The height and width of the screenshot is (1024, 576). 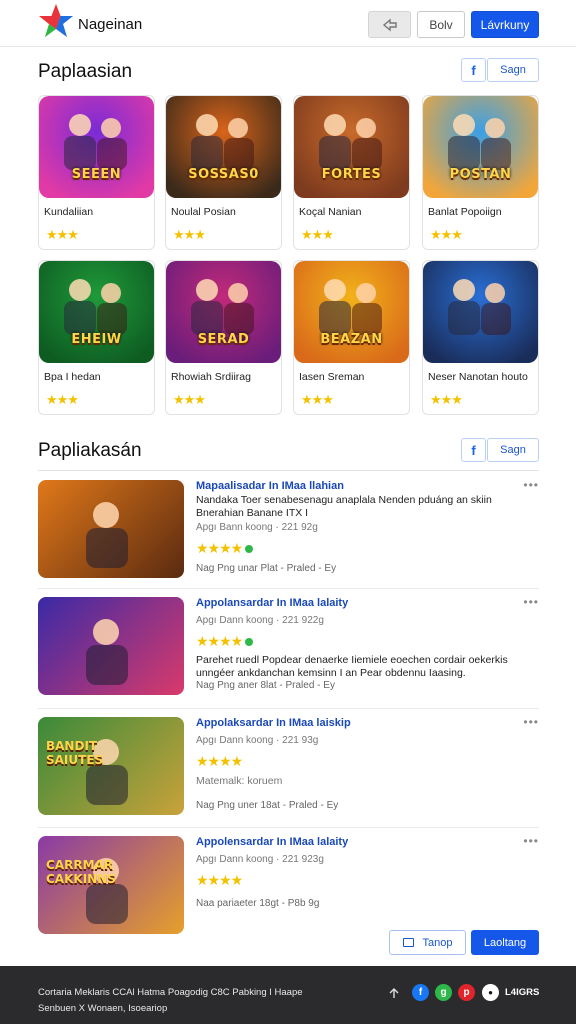 What do you see at coordinates (288, 23) in the screenshot?
I see `top-header: Nageinan Bolv Lávrkuny` at bounding box center [288, 23].